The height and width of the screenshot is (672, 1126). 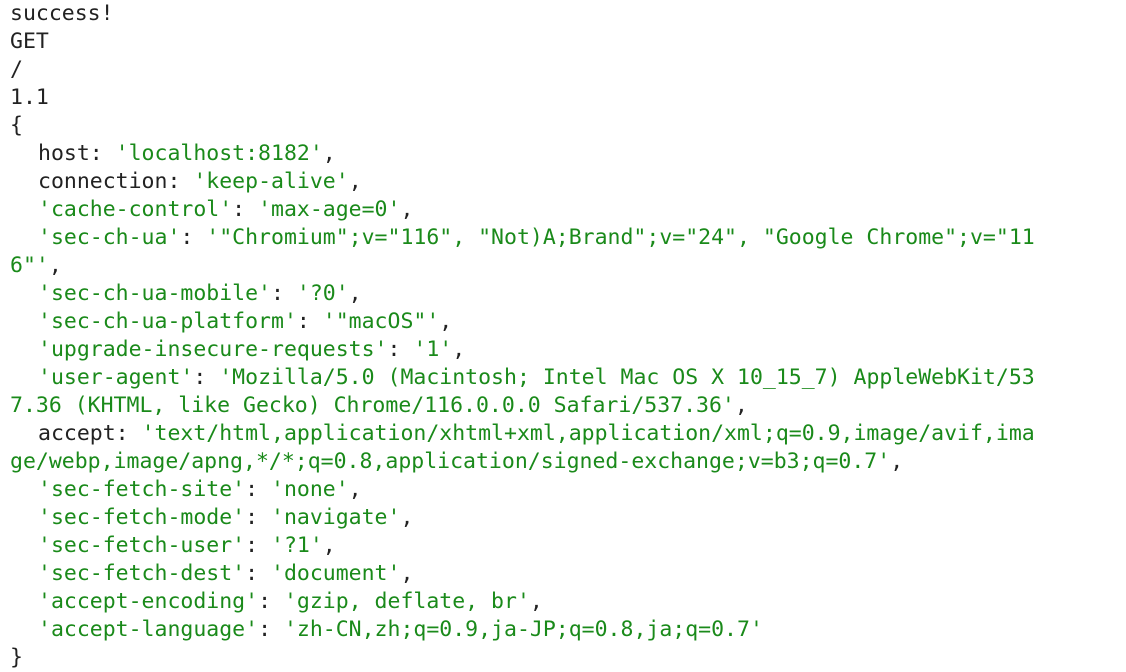 What do you see at coordinates (29, 97) in the screenshot?
I see `http-version: 1.1` at bounding box center [29, 97].